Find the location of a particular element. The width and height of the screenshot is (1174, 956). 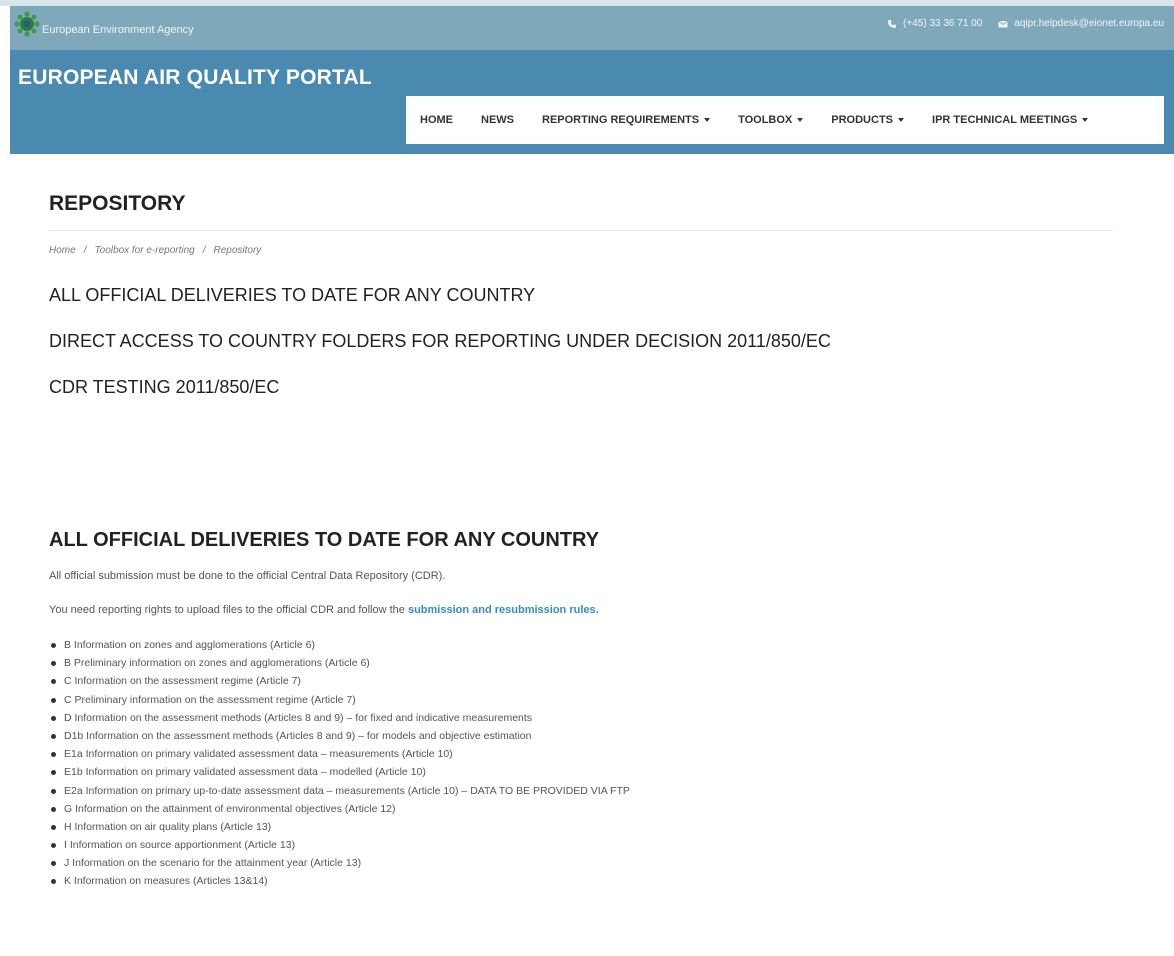

helpdesk-email: aqipr.helpdesk@eionet.europa.eu is located at coordinates (1089, 23).